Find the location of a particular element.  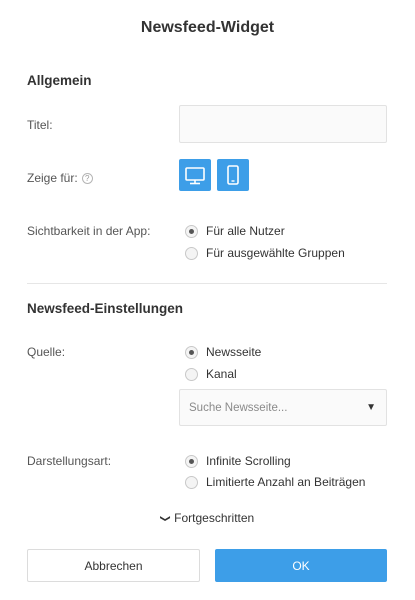

section-general-heading: Allgemein is located at coordinates (59, 80).